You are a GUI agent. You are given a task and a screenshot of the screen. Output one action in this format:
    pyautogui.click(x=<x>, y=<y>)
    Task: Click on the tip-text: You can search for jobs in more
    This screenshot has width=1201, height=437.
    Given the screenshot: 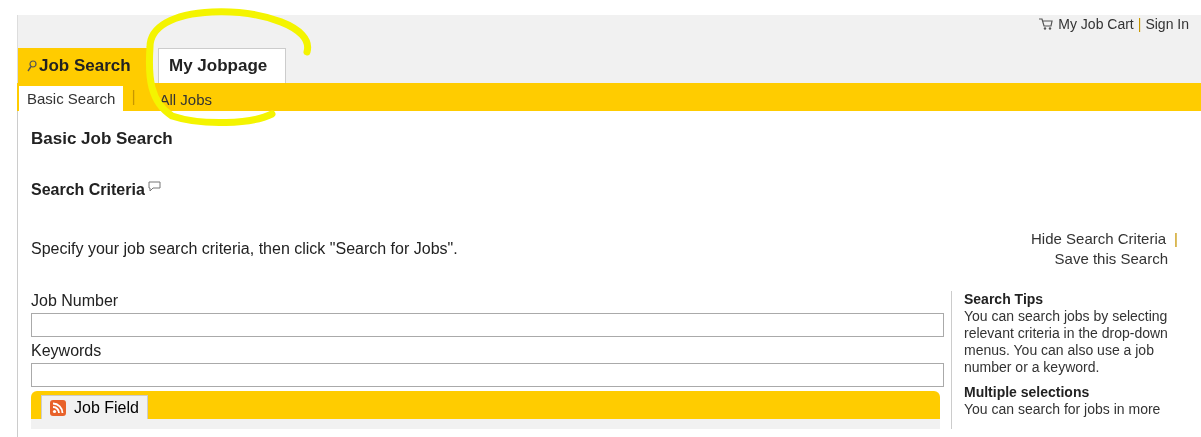 What is the action you would take?
    pyautogui.click(x=1063, y=409)
    